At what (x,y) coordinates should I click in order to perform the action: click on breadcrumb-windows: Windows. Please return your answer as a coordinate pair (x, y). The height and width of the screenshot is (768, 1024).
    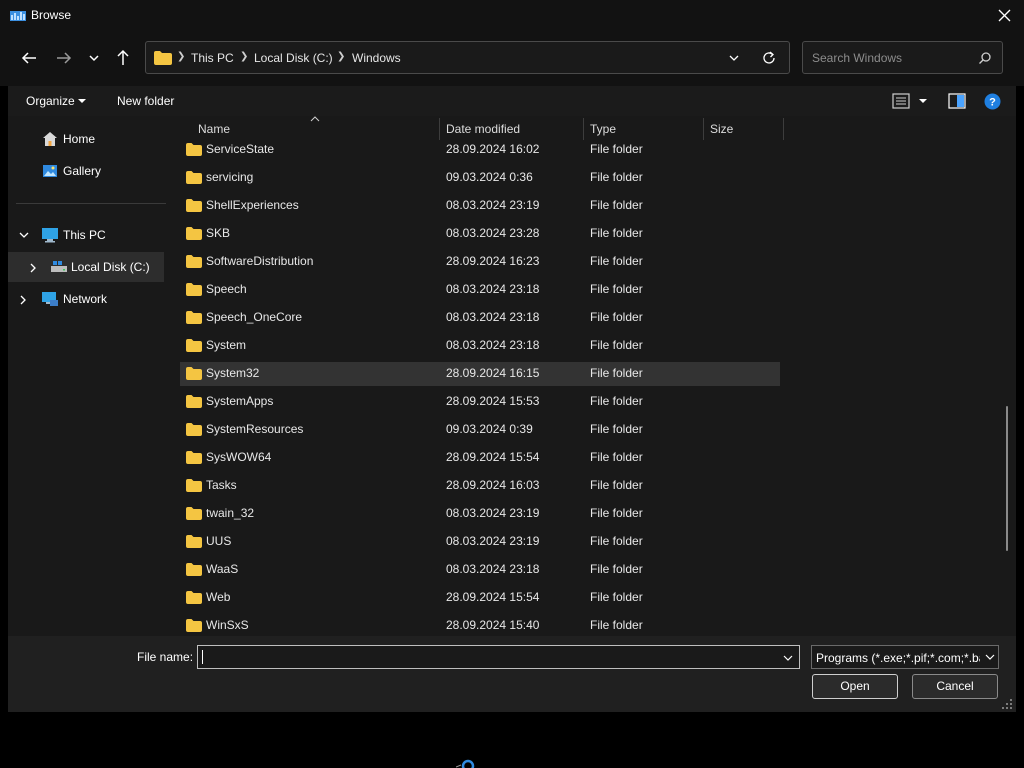
    Looking at the image, I should click on (376, 58).